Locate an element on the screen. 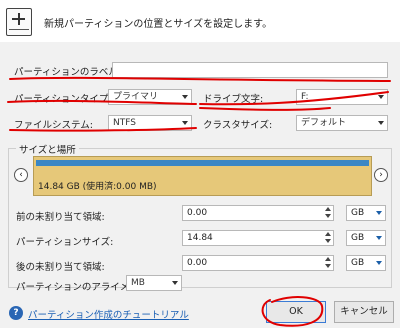  cluster-size-value: デフォルト is located at coordinates (324, 123).